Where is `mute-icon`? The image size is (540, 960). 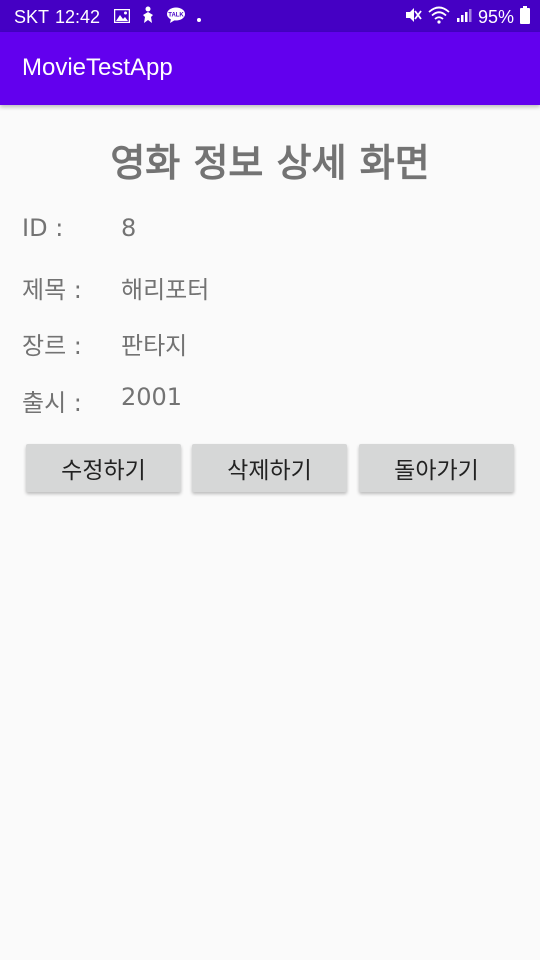
mute-icon is located at coordinates (413, 17).